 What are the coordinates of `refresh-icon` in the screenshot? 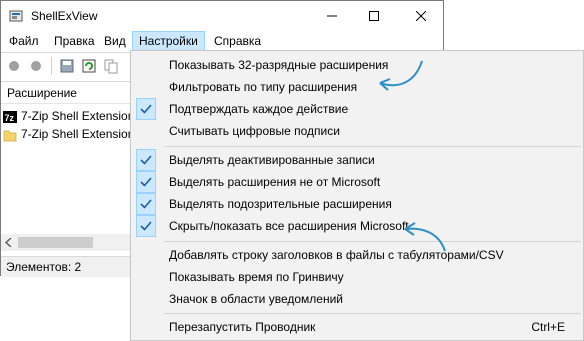 It's located at (89, 66).